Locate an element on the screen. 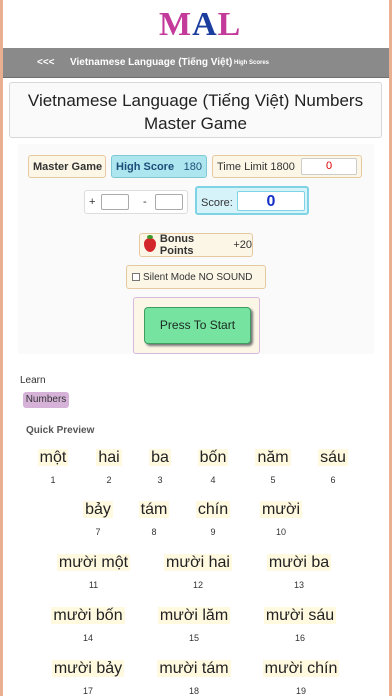 This screenshot has width=392, height=696. tile-word: mười is located at coordinates (281, 510).